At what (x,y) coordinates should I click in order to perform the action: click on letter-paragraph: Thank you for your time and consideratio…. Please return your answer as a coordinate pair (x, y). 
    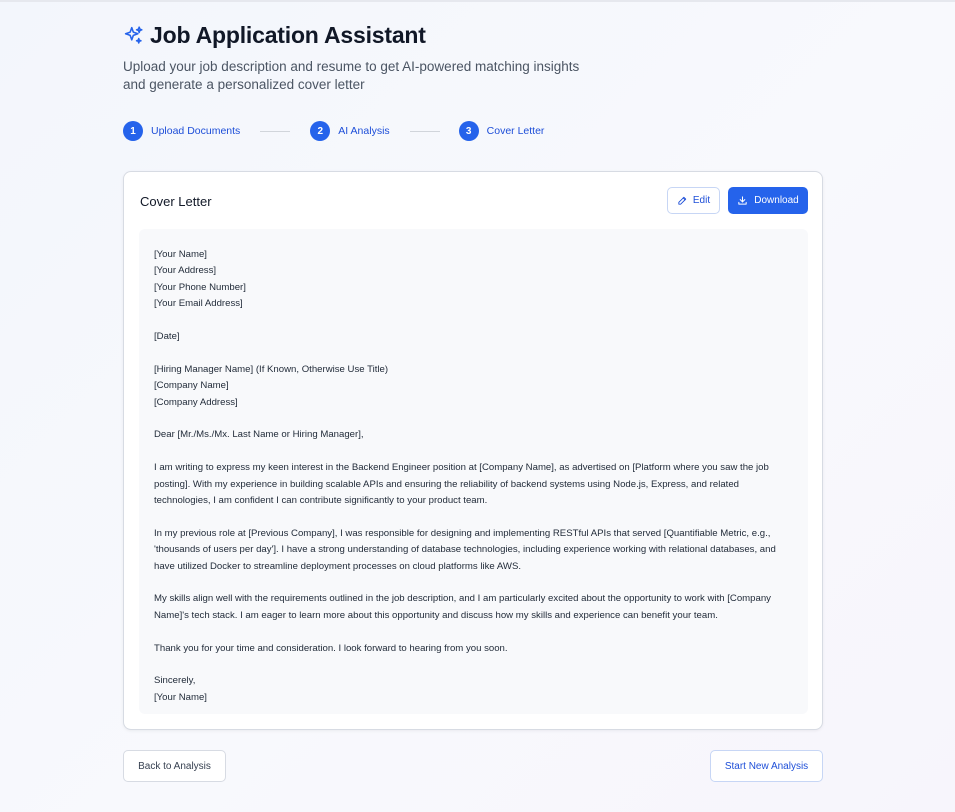
    Looking at the image, I should click on (331, 648).